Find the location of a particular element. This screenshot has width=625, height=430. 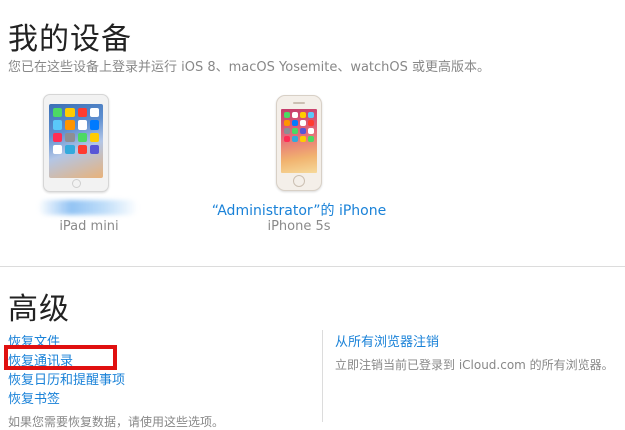

device-model: iPad mini is located at coordinates (89, 226).